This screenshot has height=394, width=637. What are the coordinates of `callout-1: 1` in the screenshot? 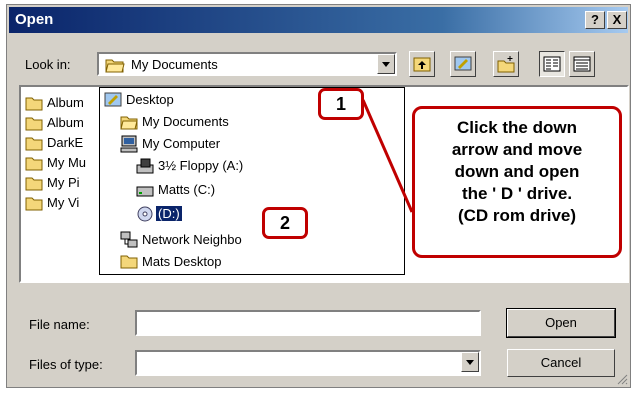 It's located at (341, 104).